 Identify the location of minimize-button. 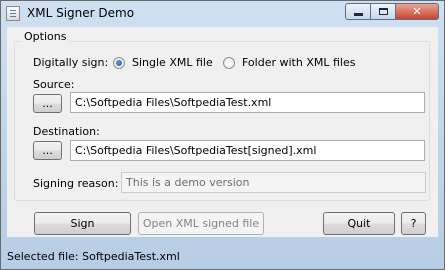
(358, 11).